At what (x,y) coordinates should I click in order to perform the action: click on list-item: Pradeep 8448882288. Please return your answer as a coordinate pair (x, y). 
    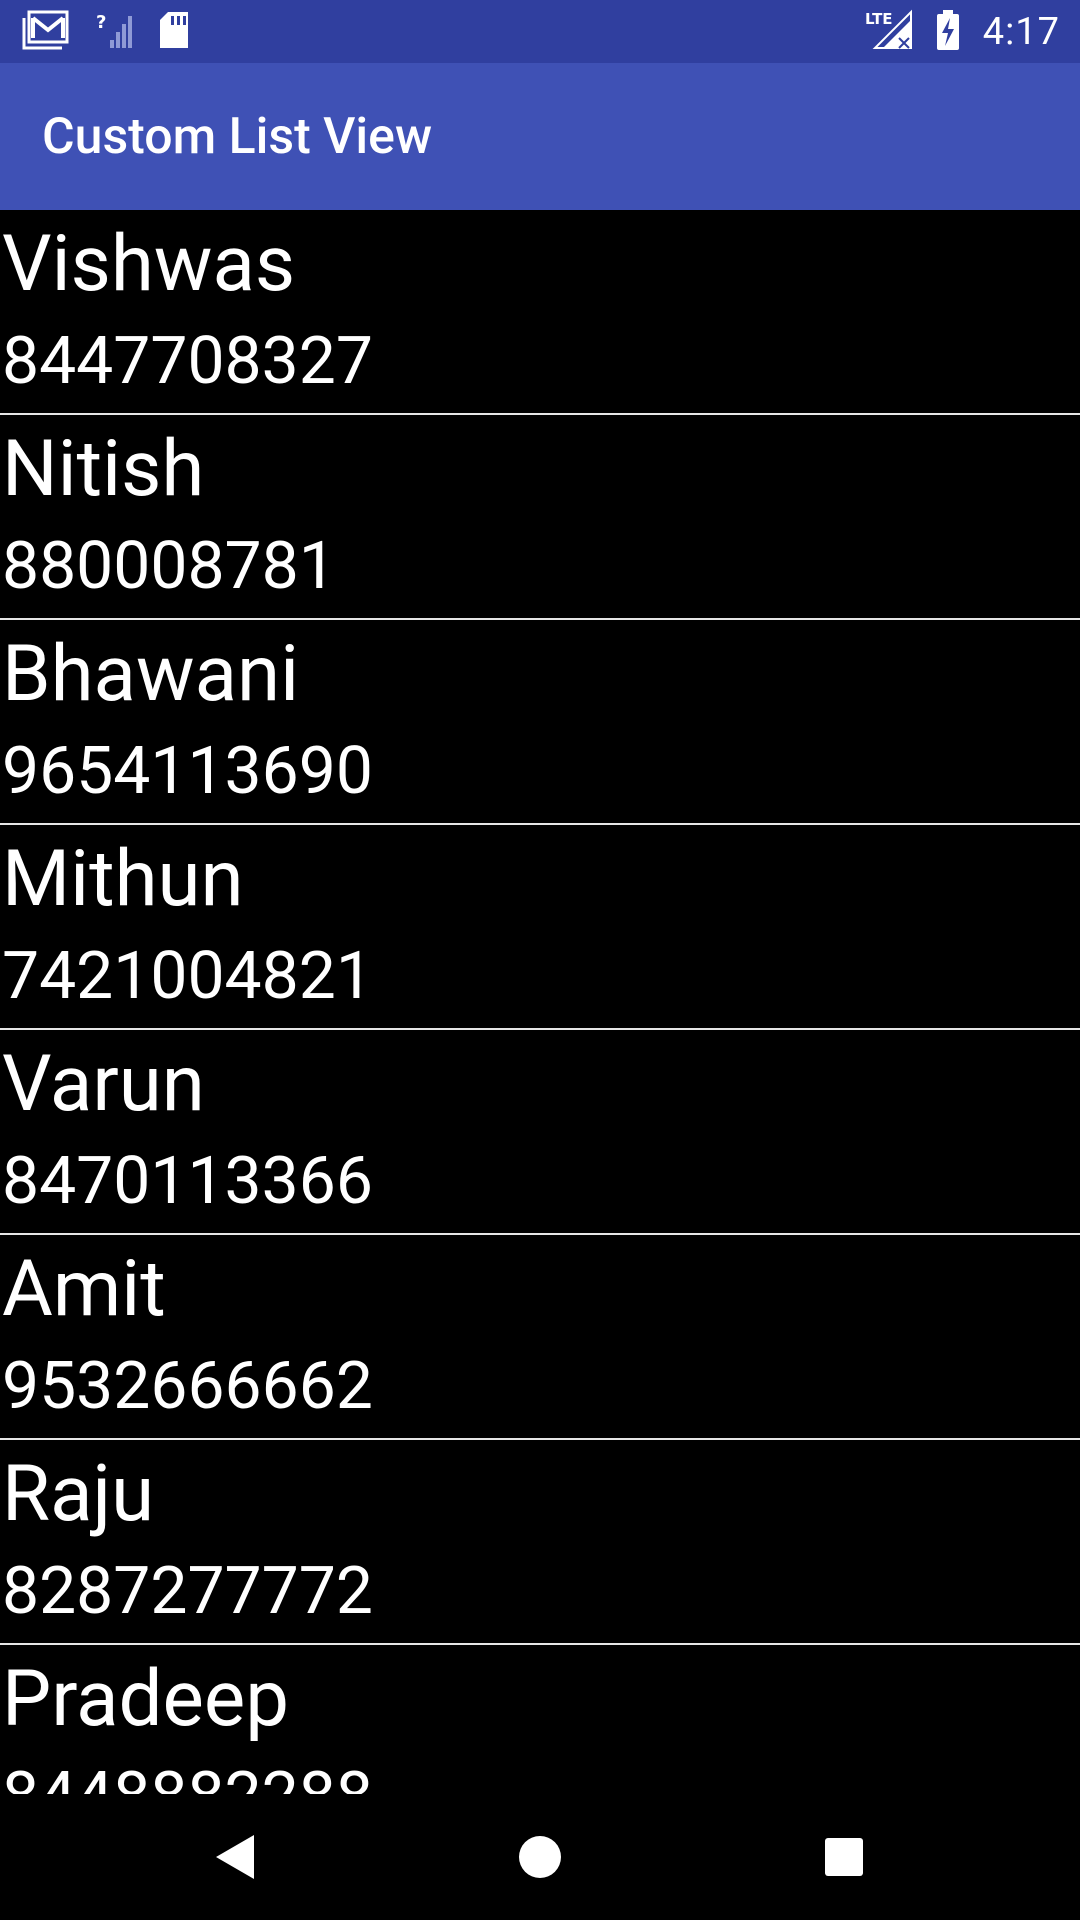
    Looking at the image, I should click on (540, 1720).